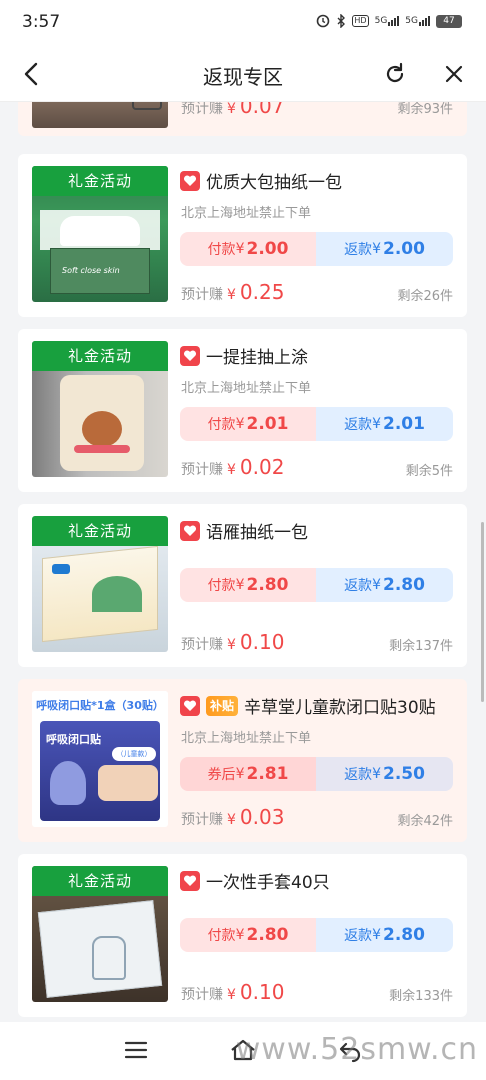 The height and width of the screenshot is (1080, 486). What do you see at coordinates (341, 21) in the screenshot?
I see `bluetooth-icon` at bounding box center [341, 21].